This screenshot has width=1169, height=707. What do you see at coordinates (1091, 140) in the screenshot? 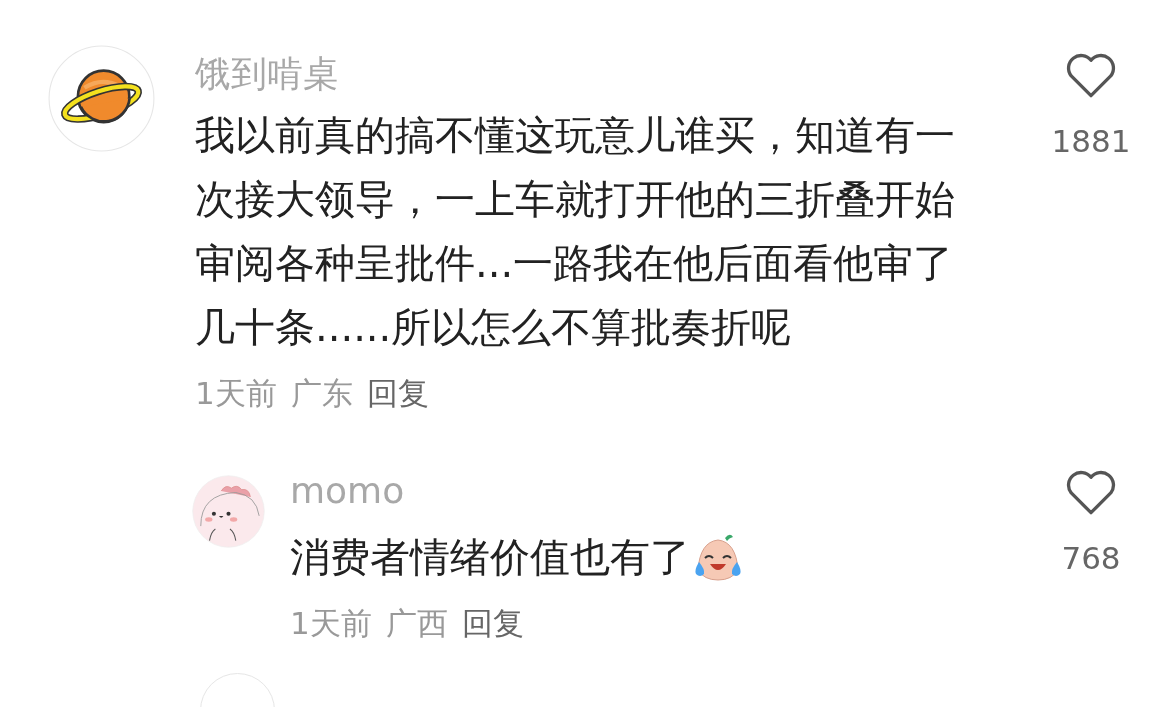
I see `like-count: 1881` at bounding box center [1091, 140].